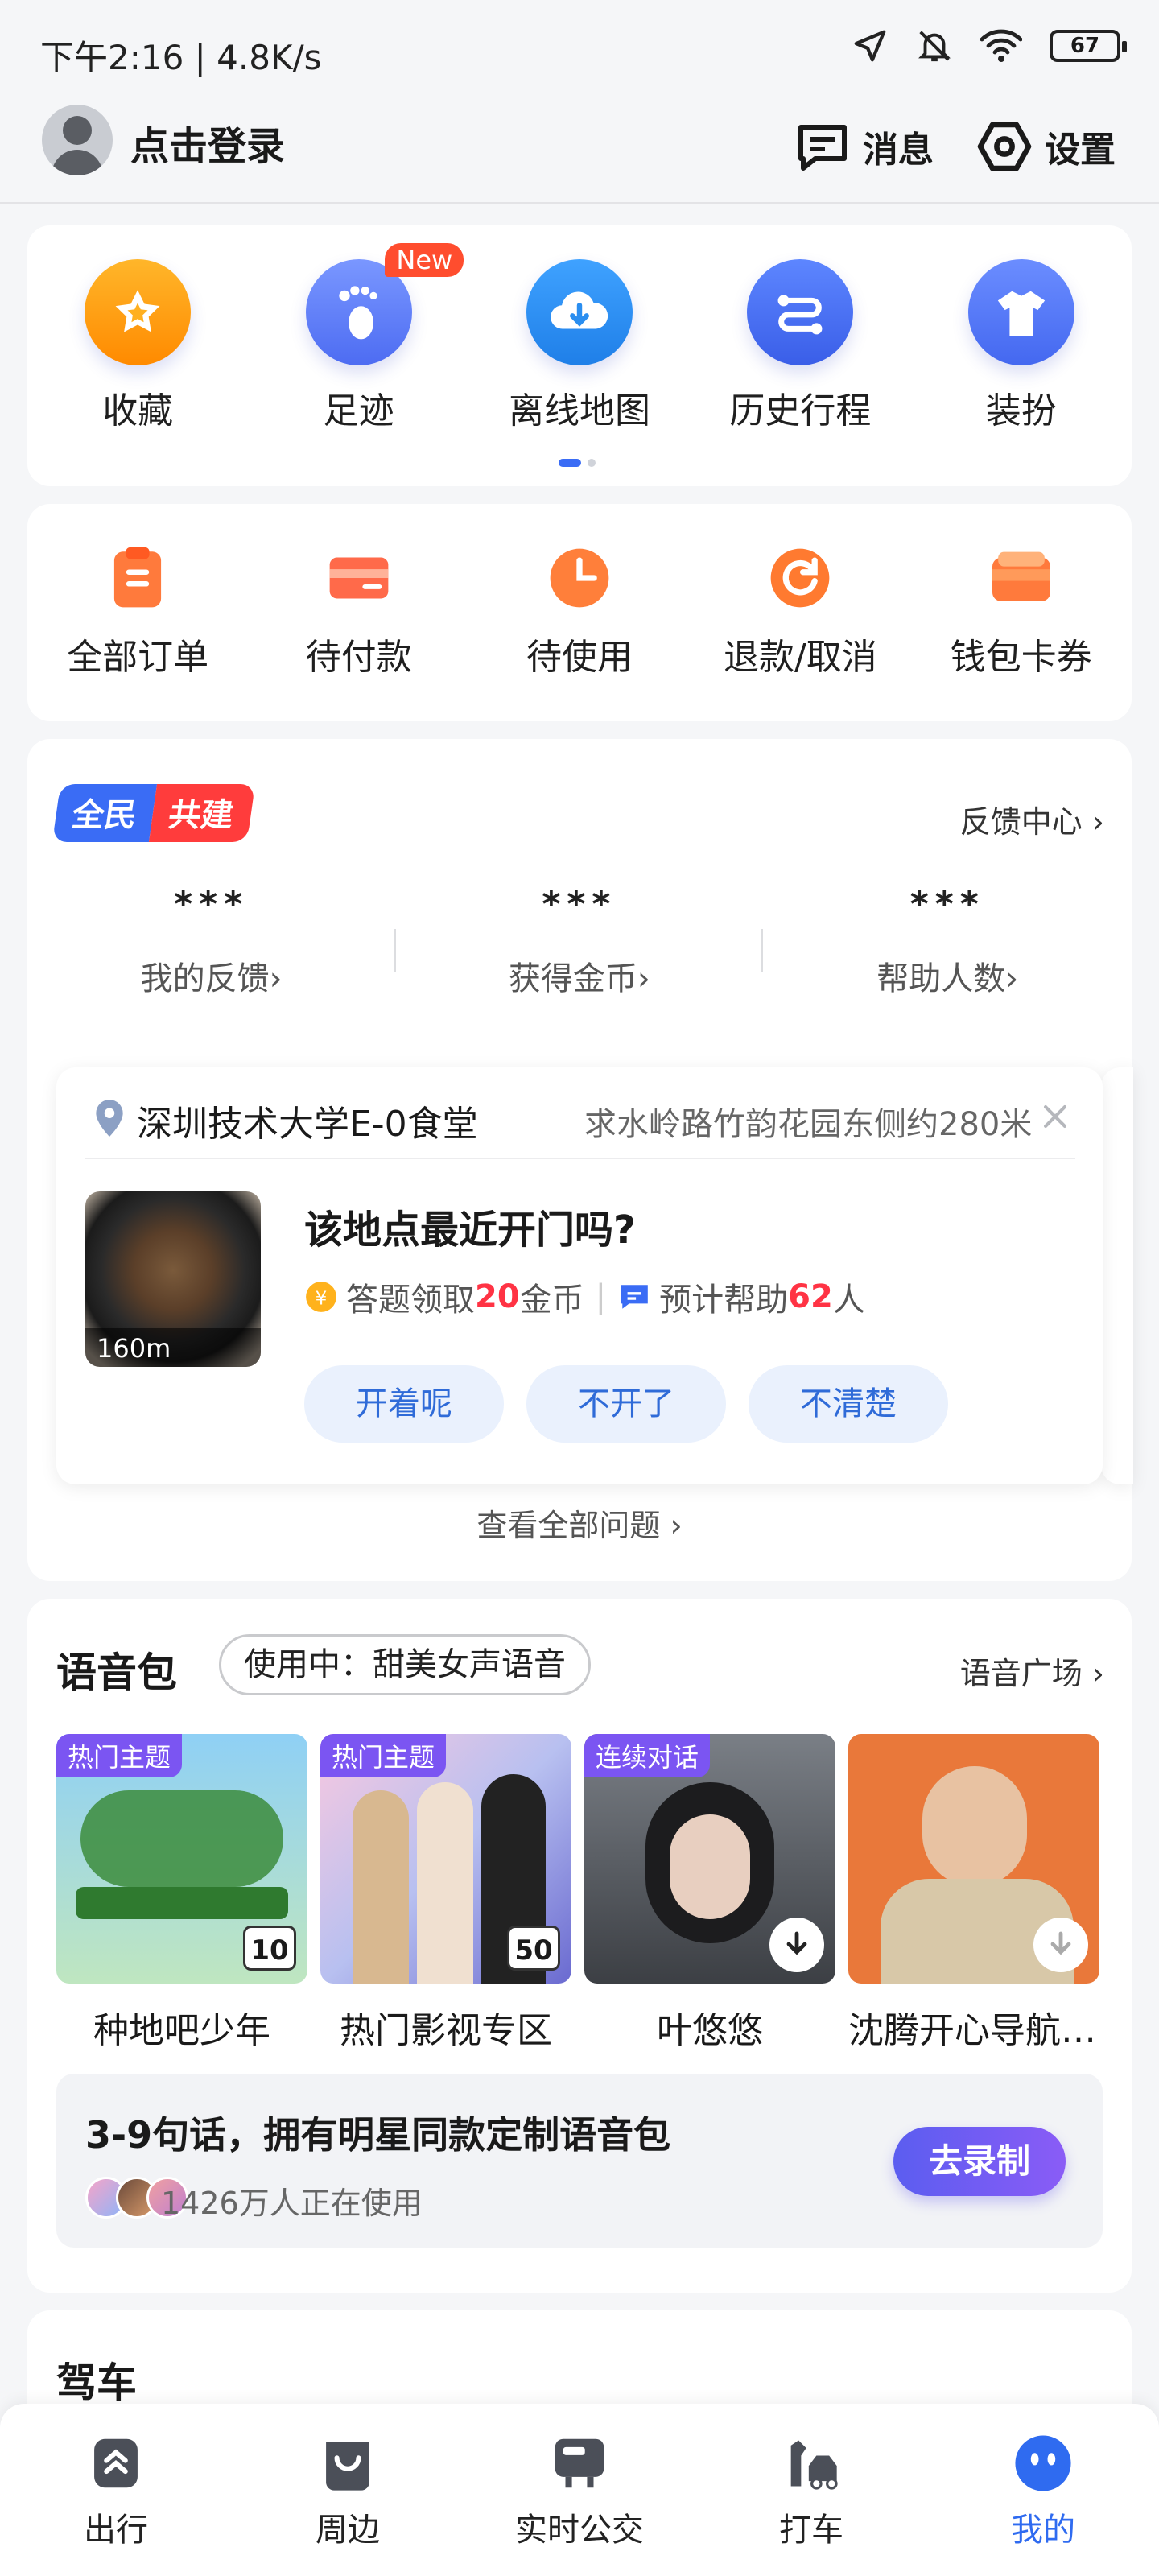 The width and height of the screenshot is (1159, 2576). What do you see at coordinates (1004, 146) in the screenshot?
I see `settings-hex-icon` at bounding box center [1004, 146].